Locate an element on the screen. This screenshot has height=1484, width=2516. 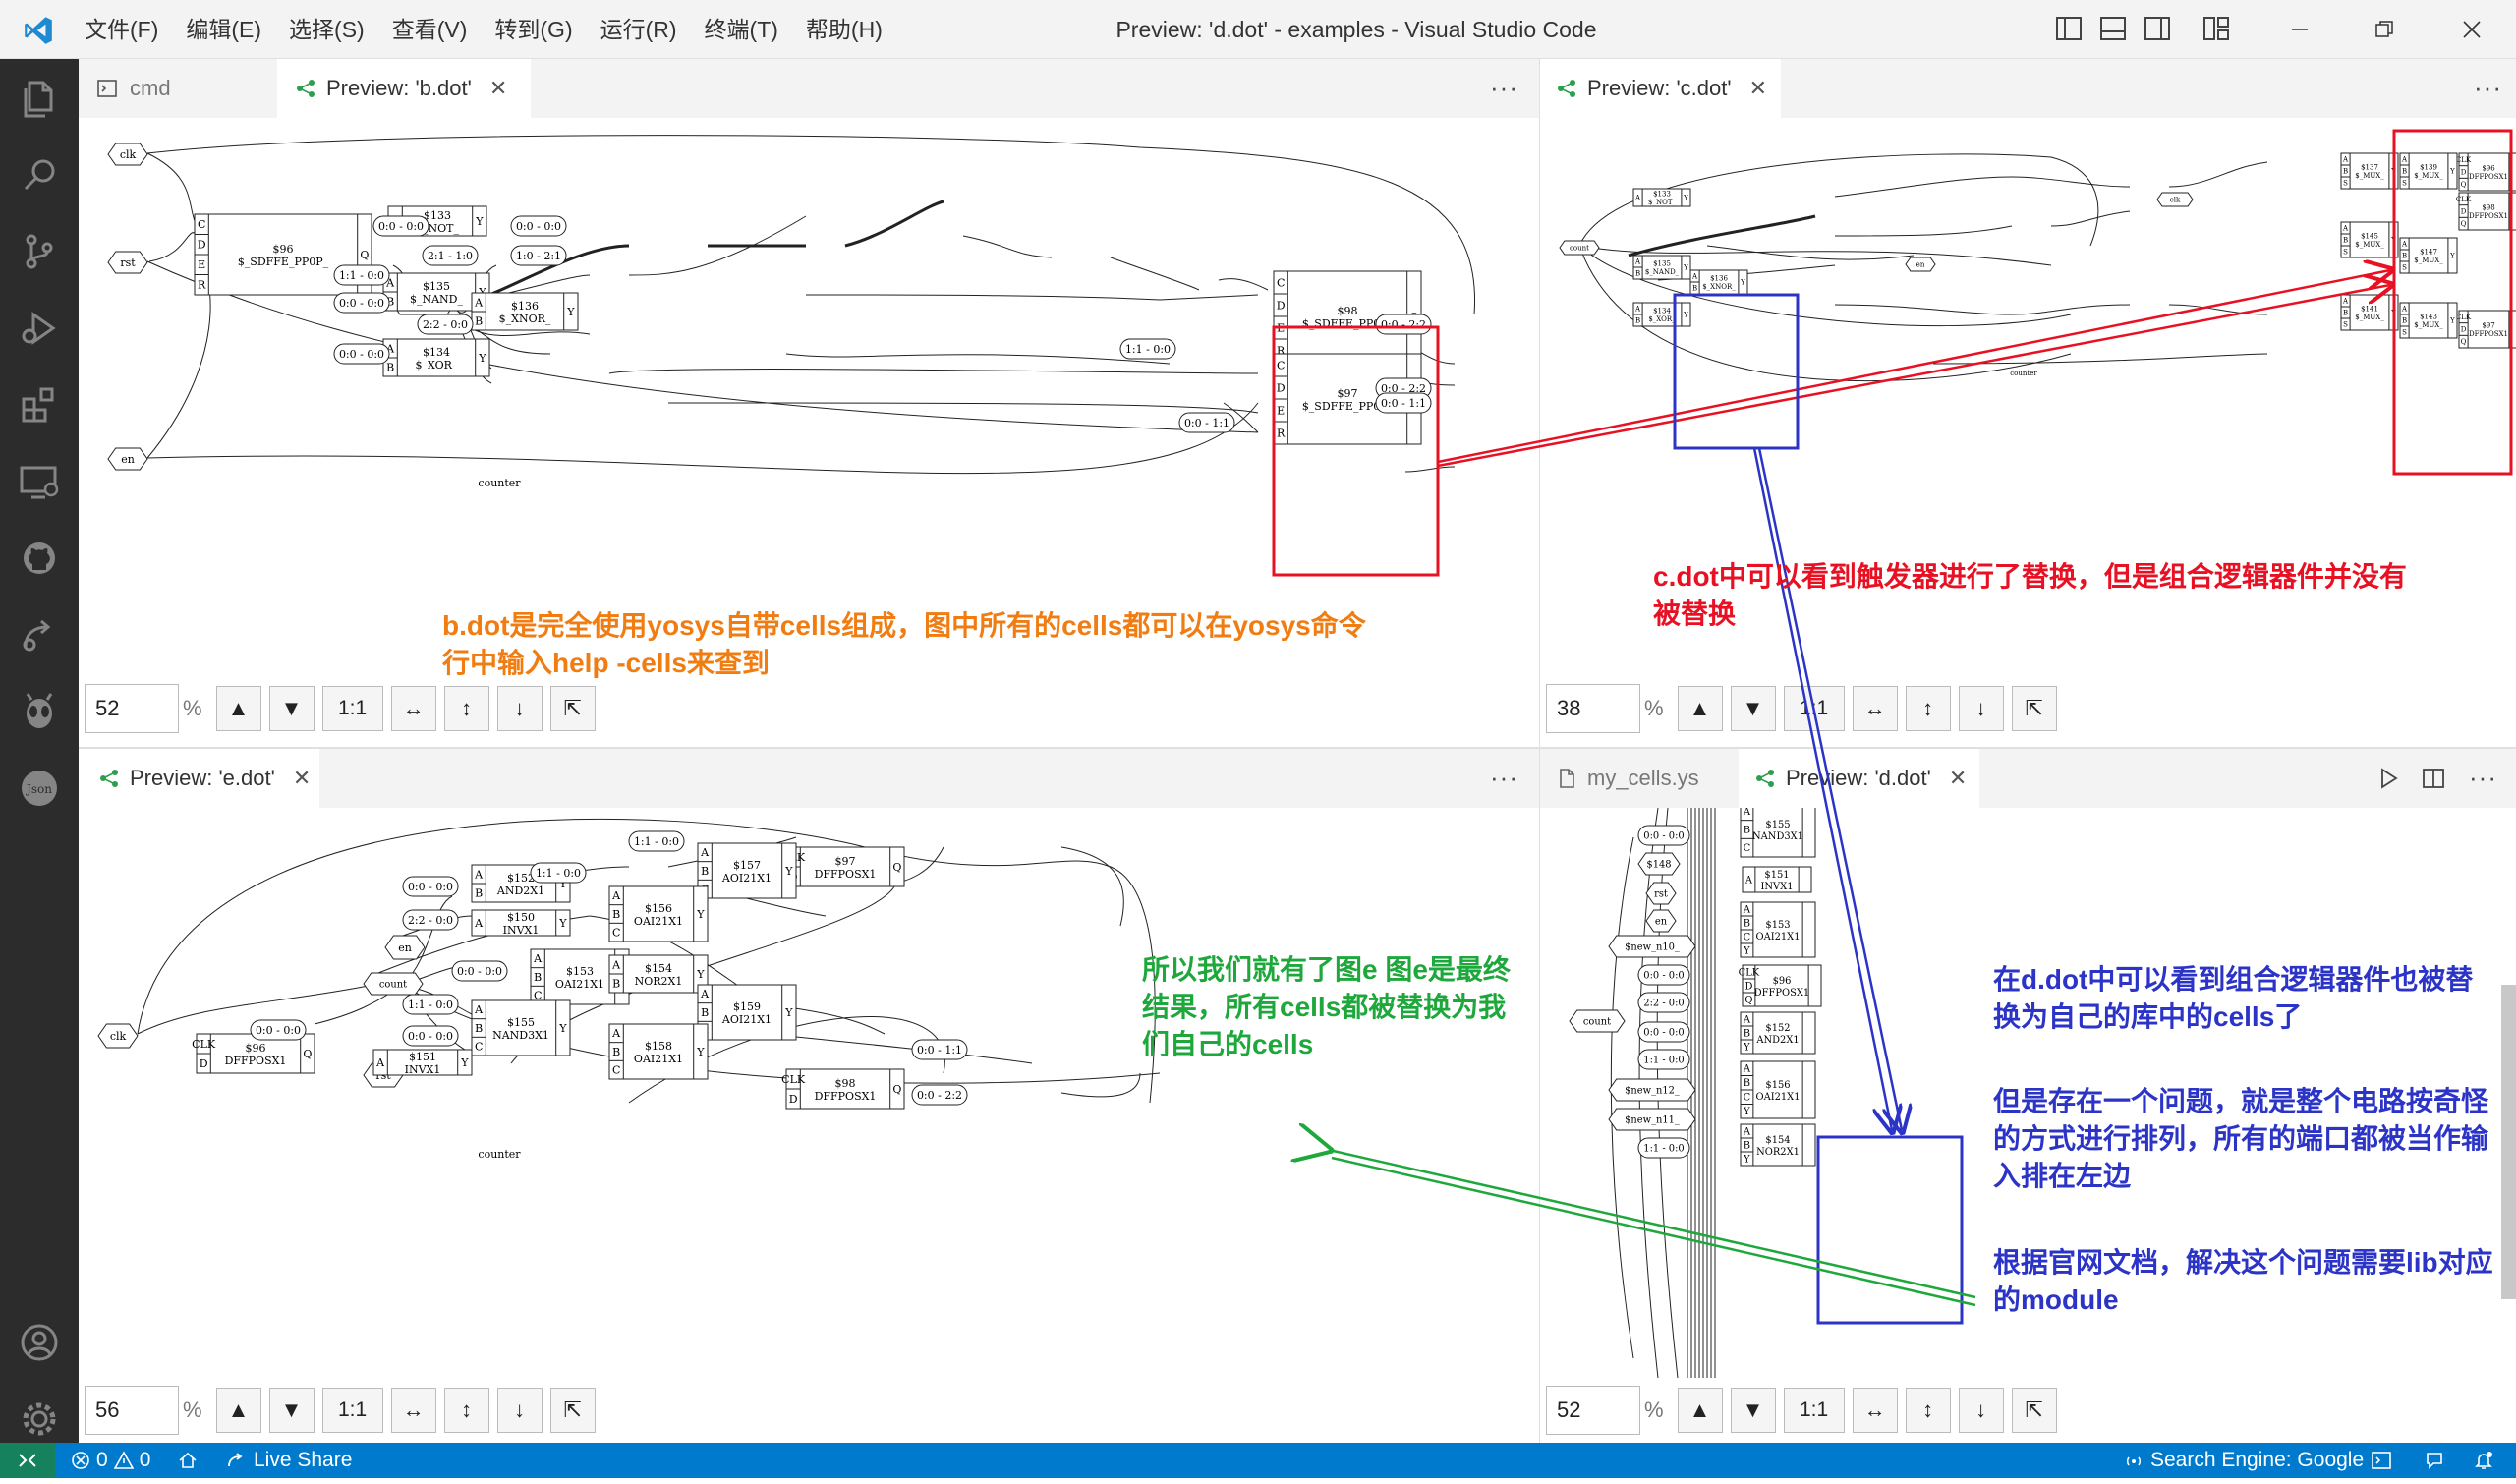
zoom-input: 56 is located at coordinates (132, 1410).